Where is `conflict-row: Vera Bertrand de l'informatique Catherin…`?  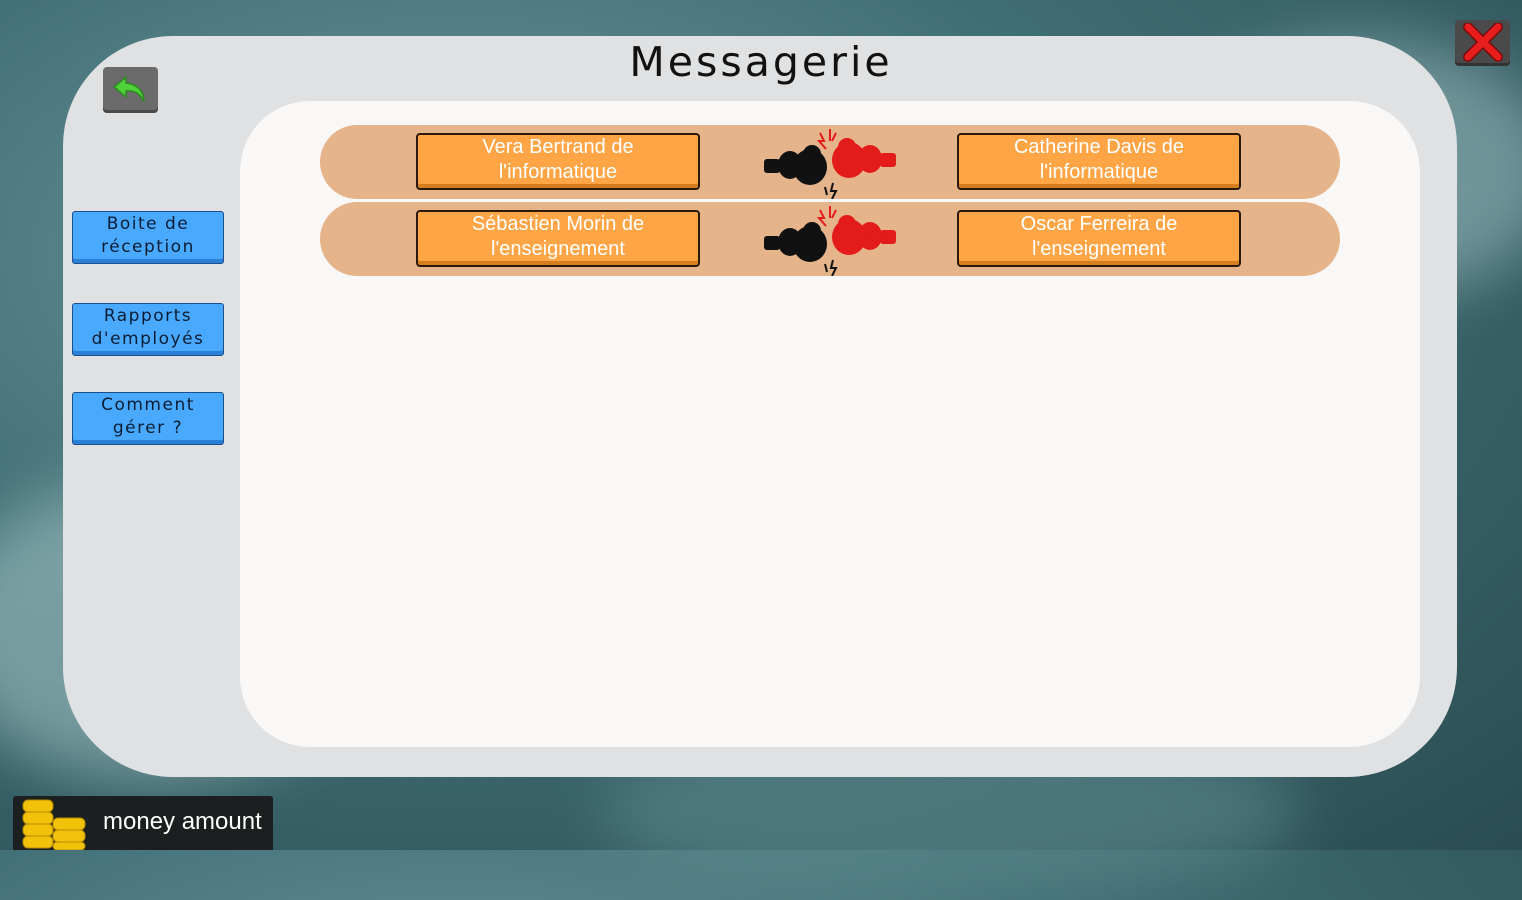
conflict-row: Vera Bertrand de l'informatique Catherin… is located at coordinates (830, 162).